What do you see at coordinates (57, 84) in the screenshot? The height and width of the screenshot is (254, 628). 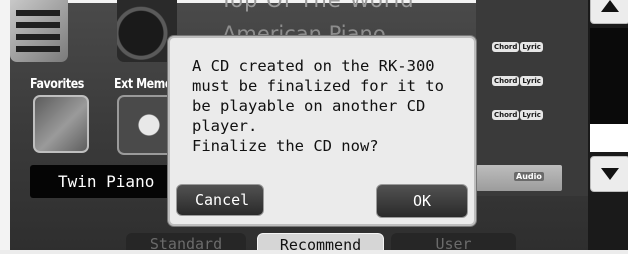 I see `favorites-label: Favorites` at bounding box center [57, 84].